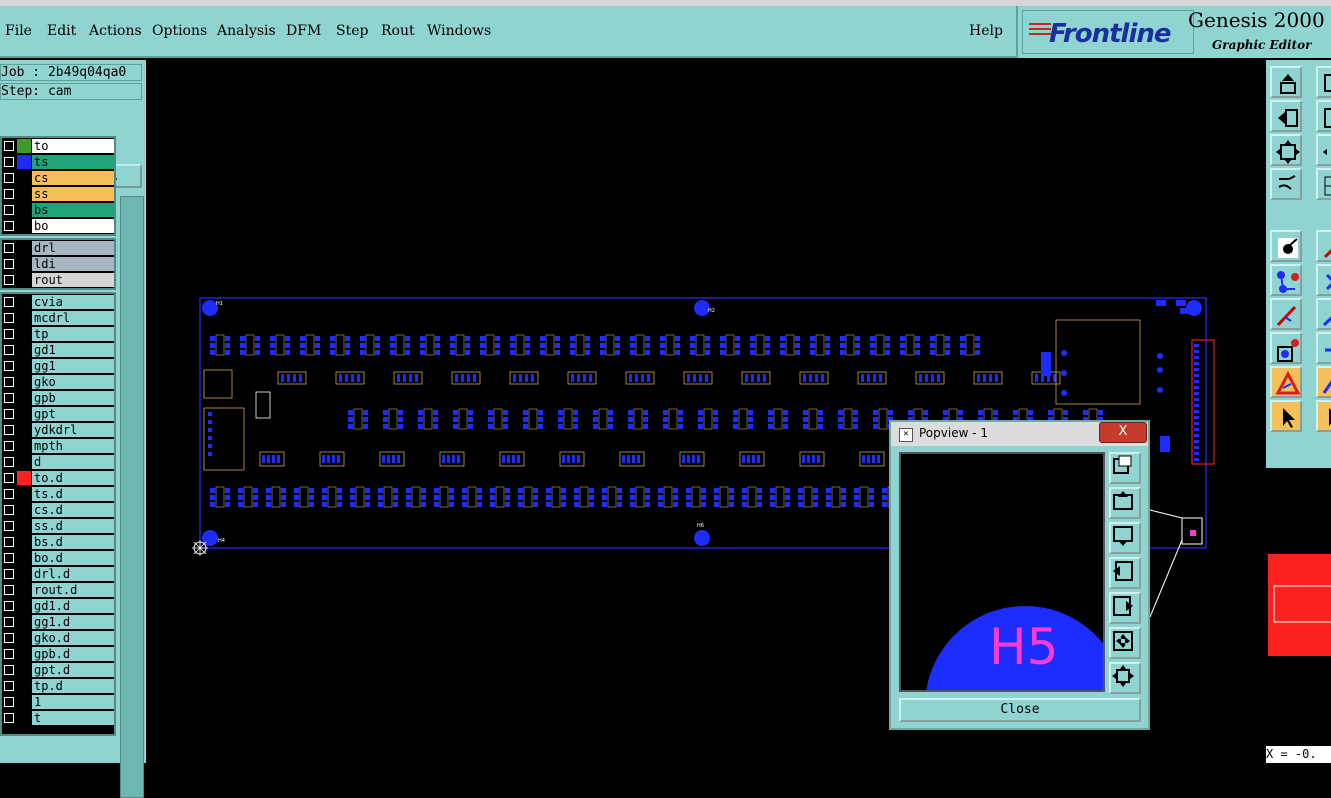 The width and height of the screenshot is (1331, 798). I want to click on layer-name: gpt.d, so click(73, 670).